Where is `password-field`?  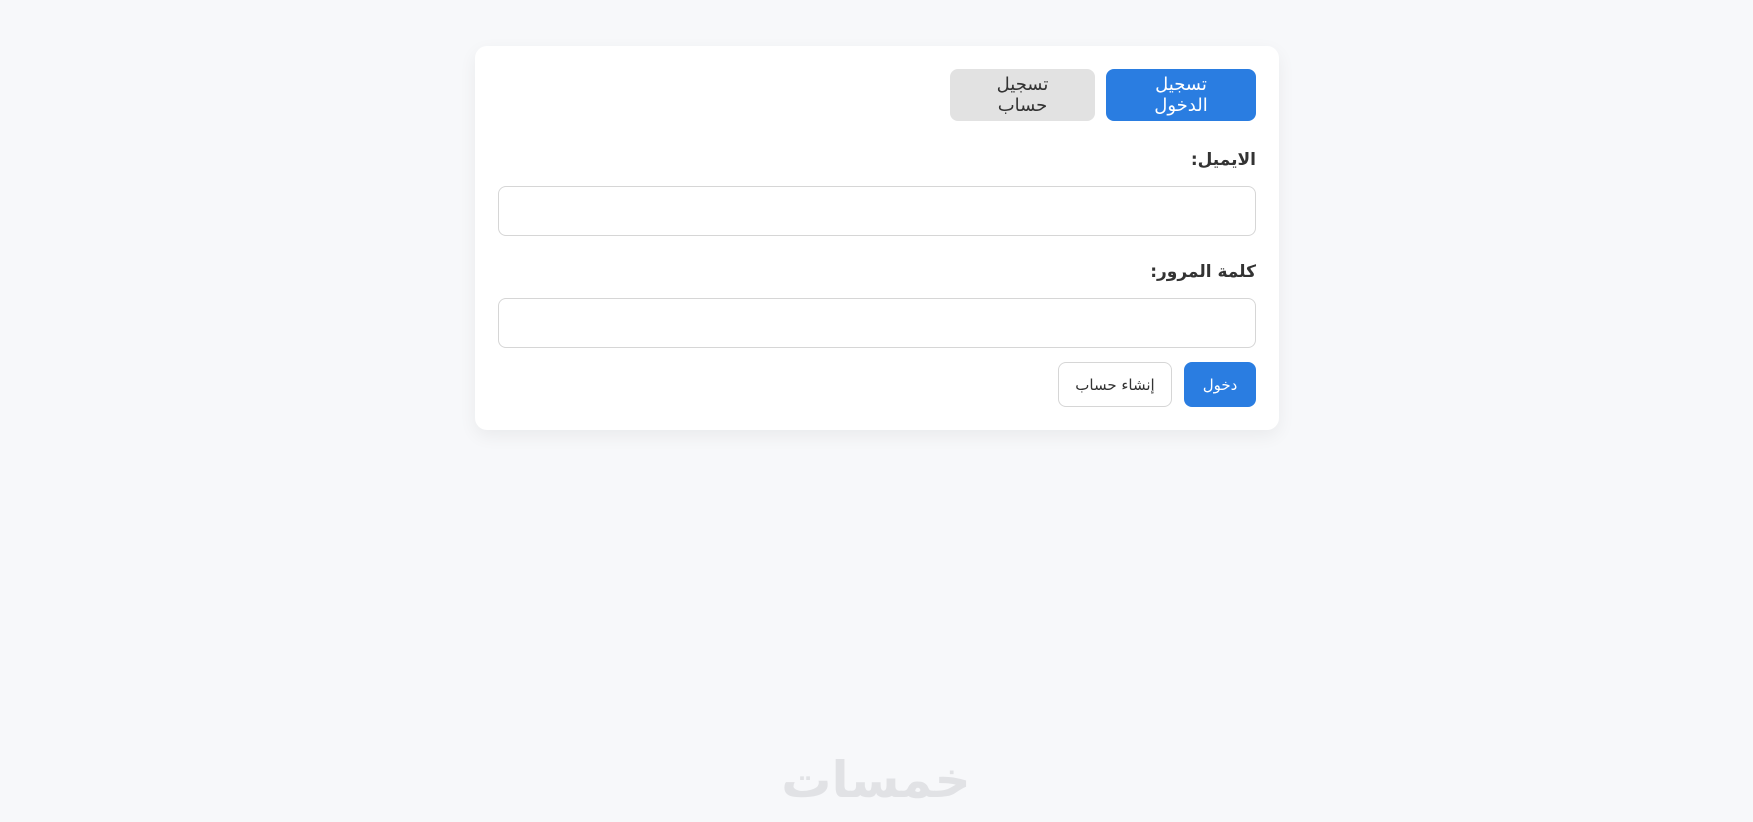 password-field is located at coordinates (877, 323).